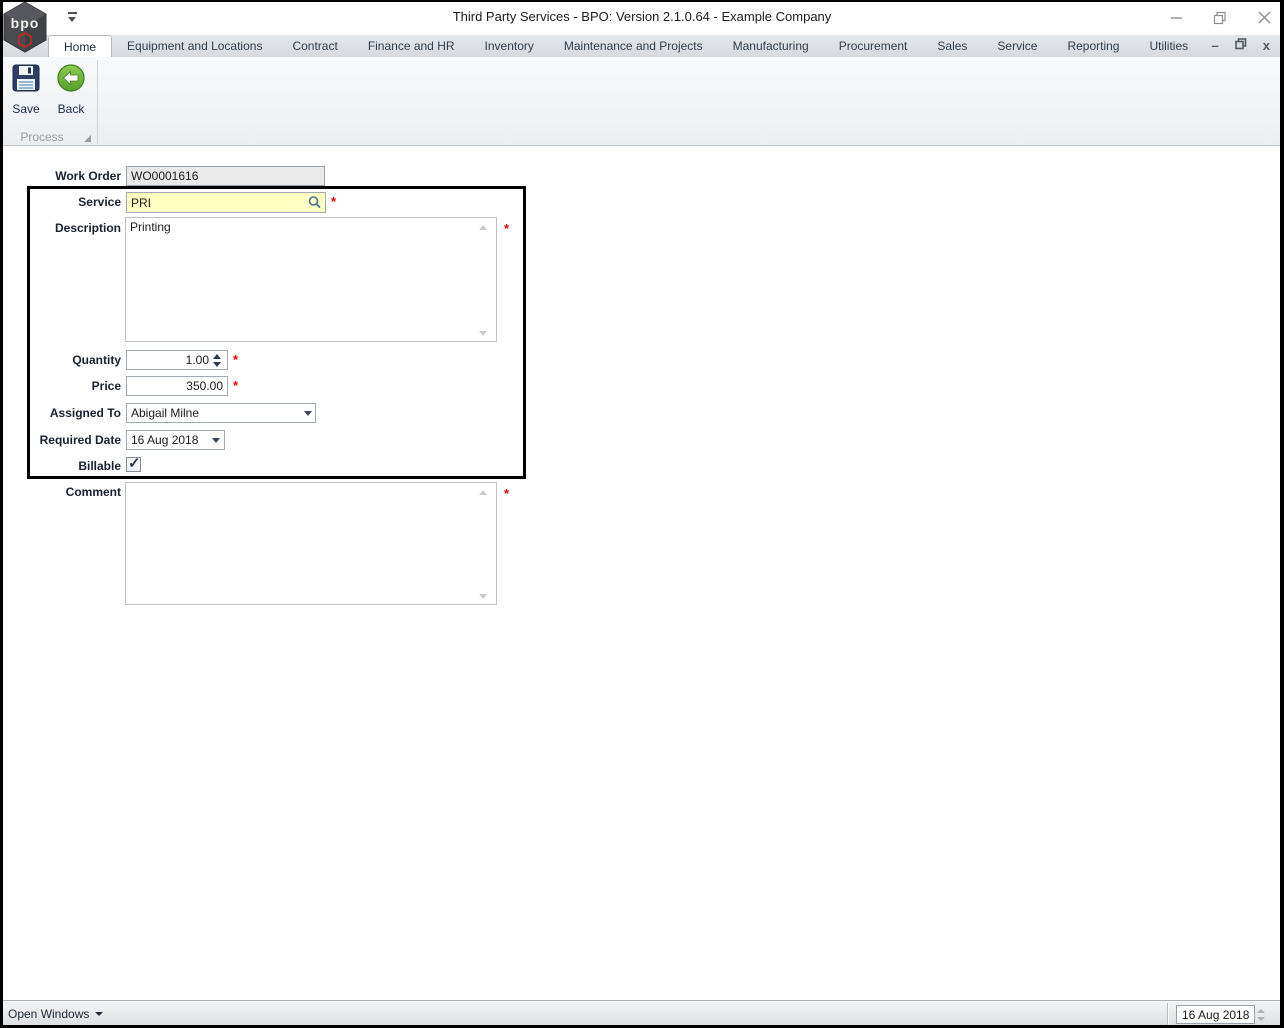 This screenshot has width=1284, height=1028. What do you see at coordinates (26, 80) in the screenshot?
I see `save-floppy-icon` at bounding box center [26, 80].